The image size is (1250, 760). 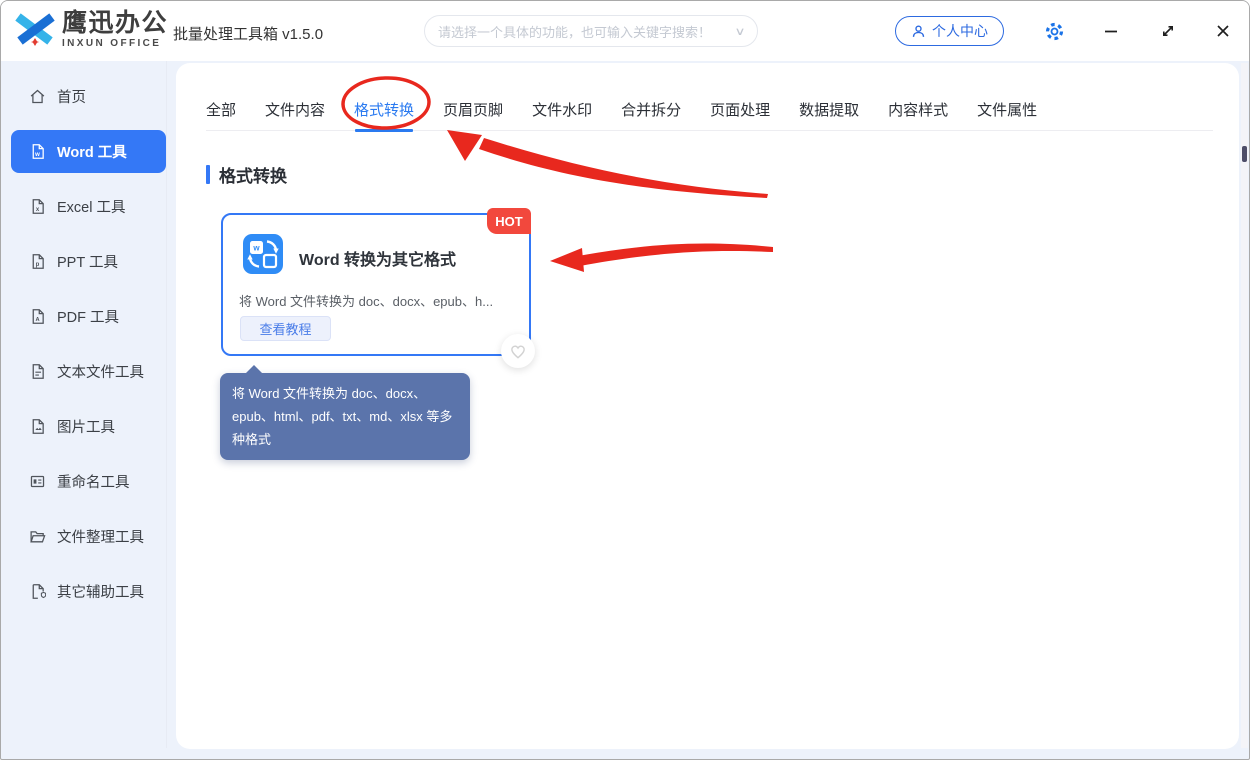 What do you see at coordinates (37, 96) in the screenshot?
I see `home-icon` at bounding box center [37, 96].